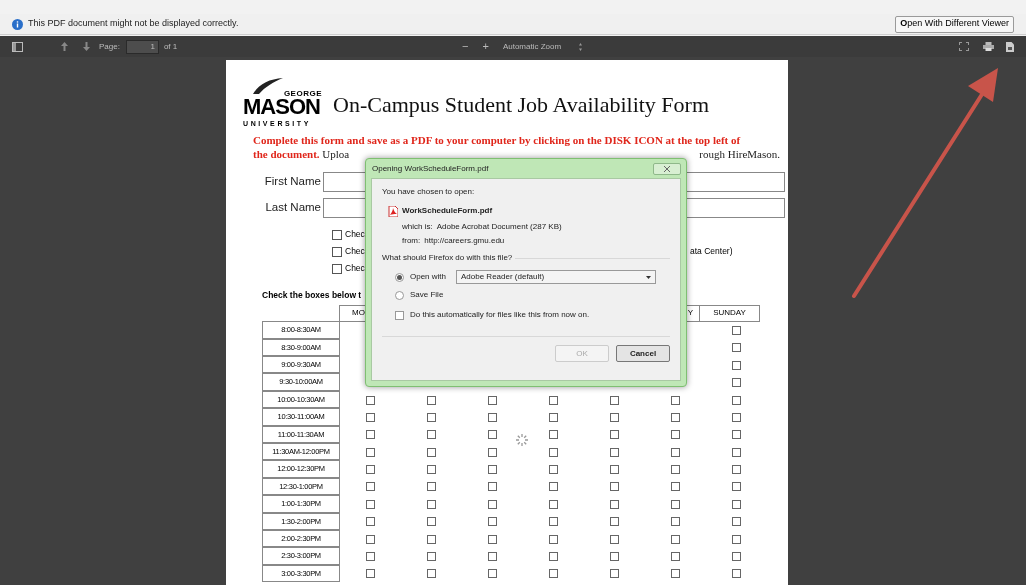 Image resolution: width=1026 pixels, height=585 pixels. Describe the element at coordinates (86, 46) in the screenshot. I see `arrow-down-icon` at that location.